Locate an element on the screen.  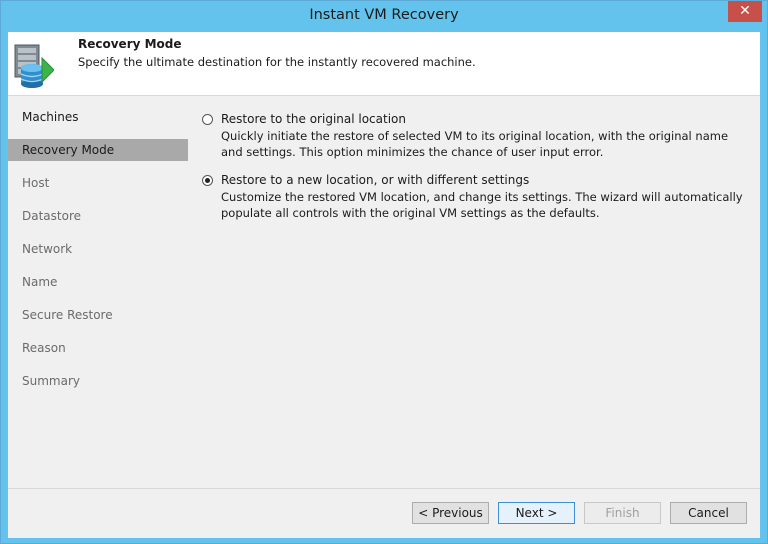
step-machines: Machines is located at coordinates (98, 117).